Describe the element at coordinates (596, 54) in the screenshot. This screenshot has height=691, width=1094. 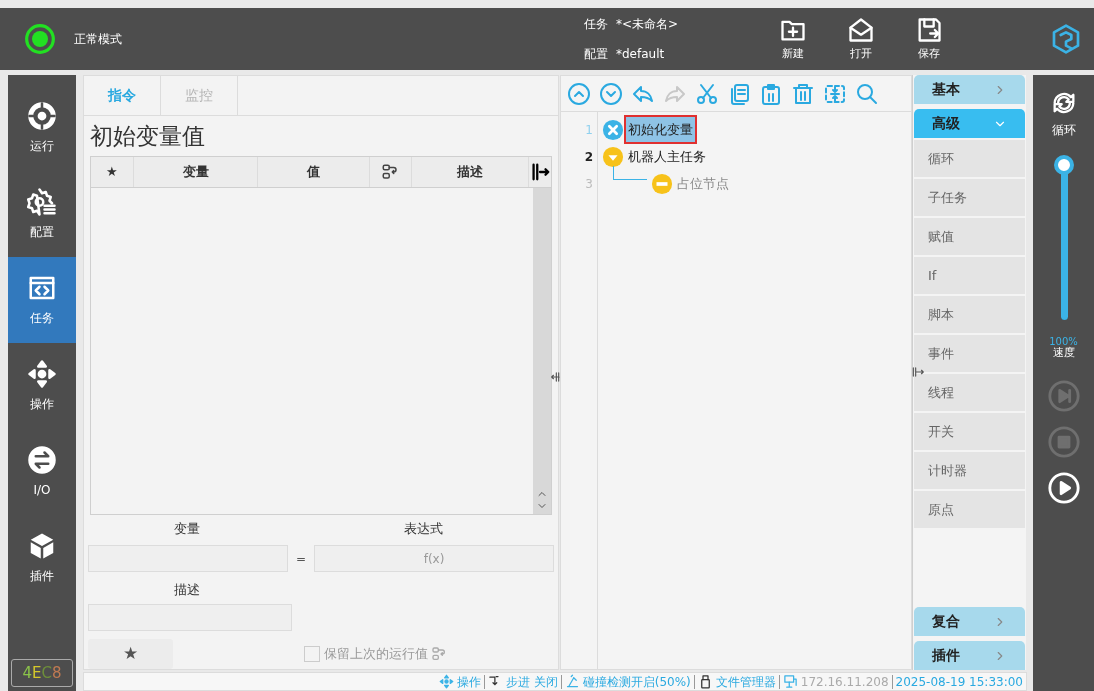
I see `config-label: 配置` at that location.